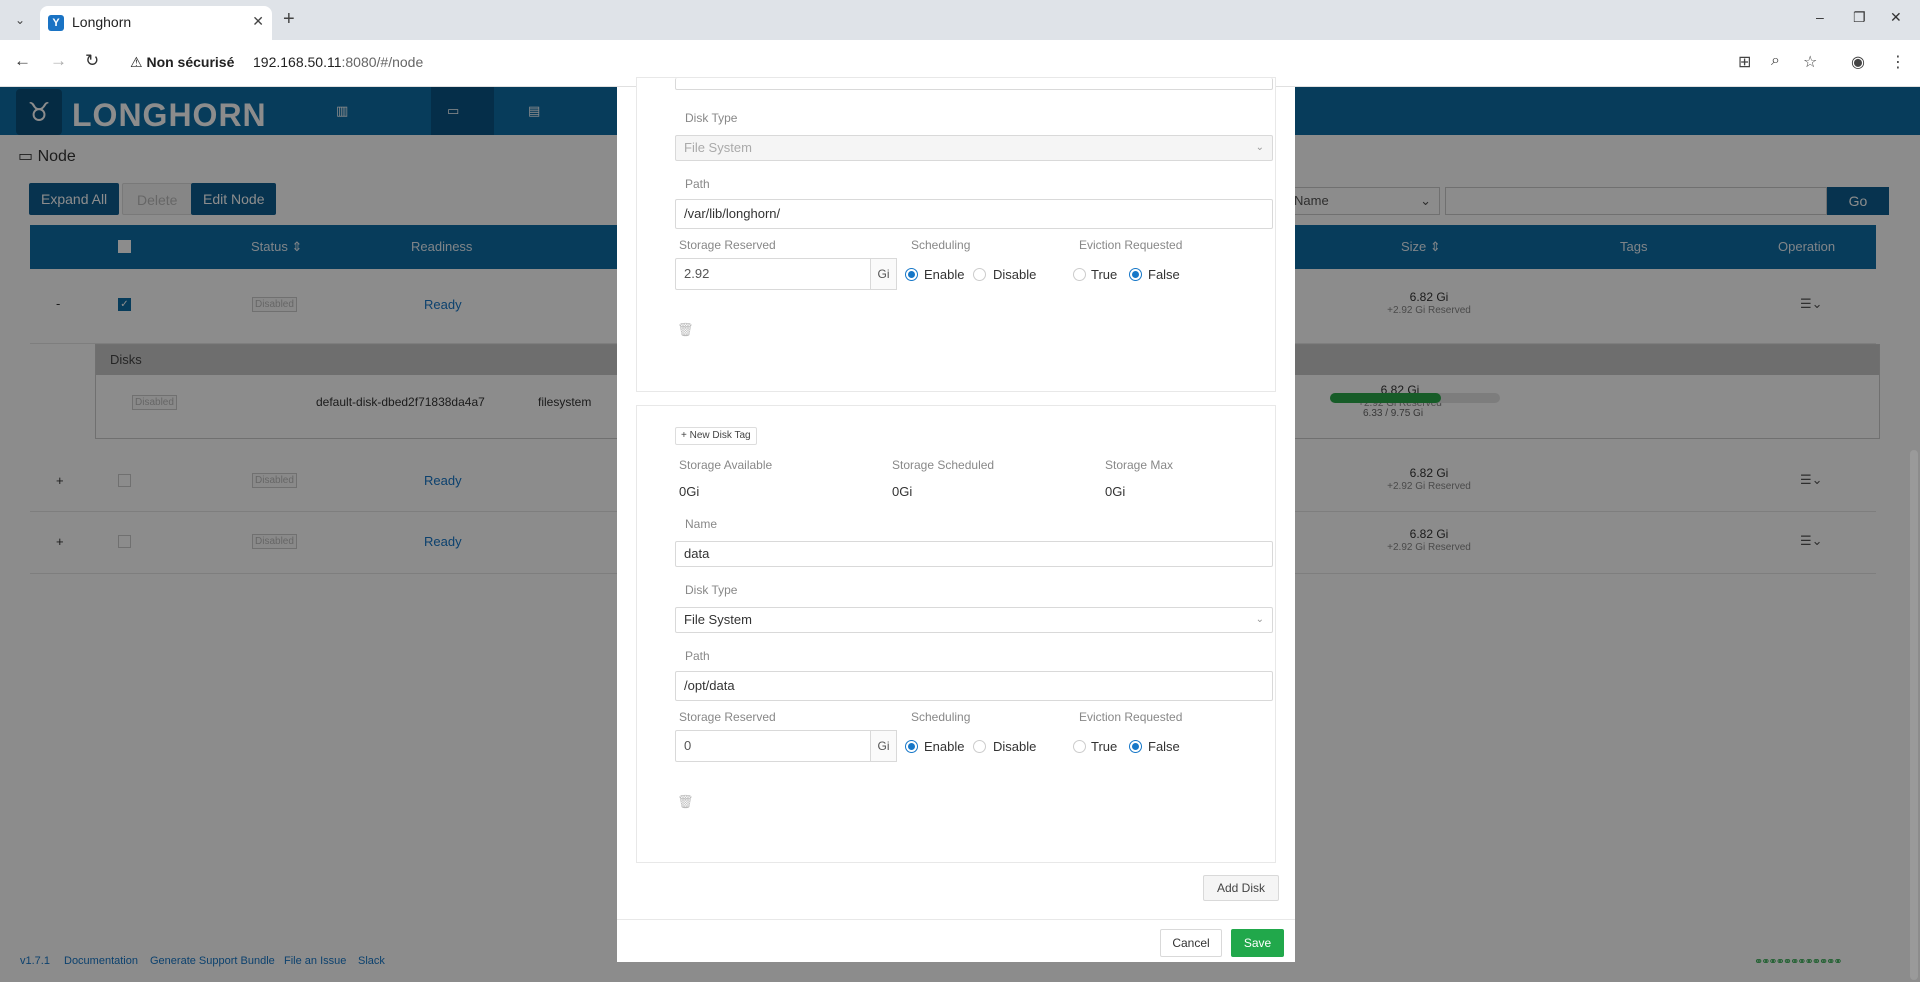 This screenshot has height=982, width=1920. What do you see at coordinates (92, 61) in the screenshot?
I see `reload-icon: ↻` at bounding box center [92, 61].